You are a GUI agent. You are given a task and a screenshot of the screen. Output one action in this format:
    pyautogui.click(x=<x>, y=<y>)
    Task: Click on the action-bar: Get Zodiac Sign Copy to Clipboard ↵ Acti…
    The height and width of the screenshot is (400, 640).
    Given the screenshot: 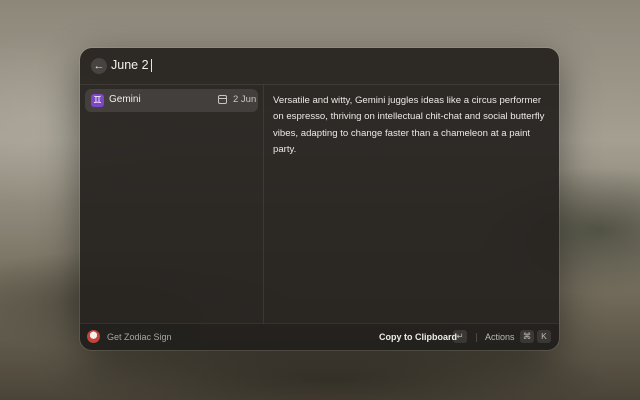 What is the action you would take?
    pyautogui.click(x=319, y=336)
    